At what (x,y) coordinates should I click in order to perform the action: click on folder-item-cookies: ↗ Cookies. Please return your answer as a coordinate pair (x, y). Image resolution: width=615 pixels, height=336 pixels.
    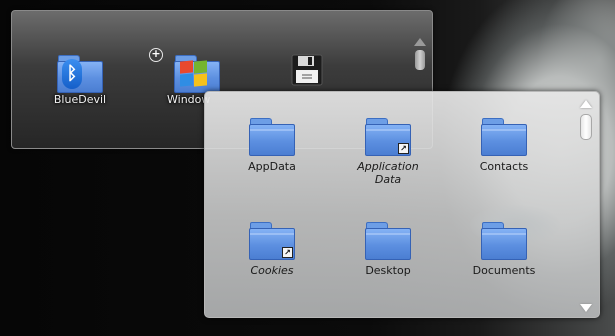
    Looking at the image, I should click on (272, 249).